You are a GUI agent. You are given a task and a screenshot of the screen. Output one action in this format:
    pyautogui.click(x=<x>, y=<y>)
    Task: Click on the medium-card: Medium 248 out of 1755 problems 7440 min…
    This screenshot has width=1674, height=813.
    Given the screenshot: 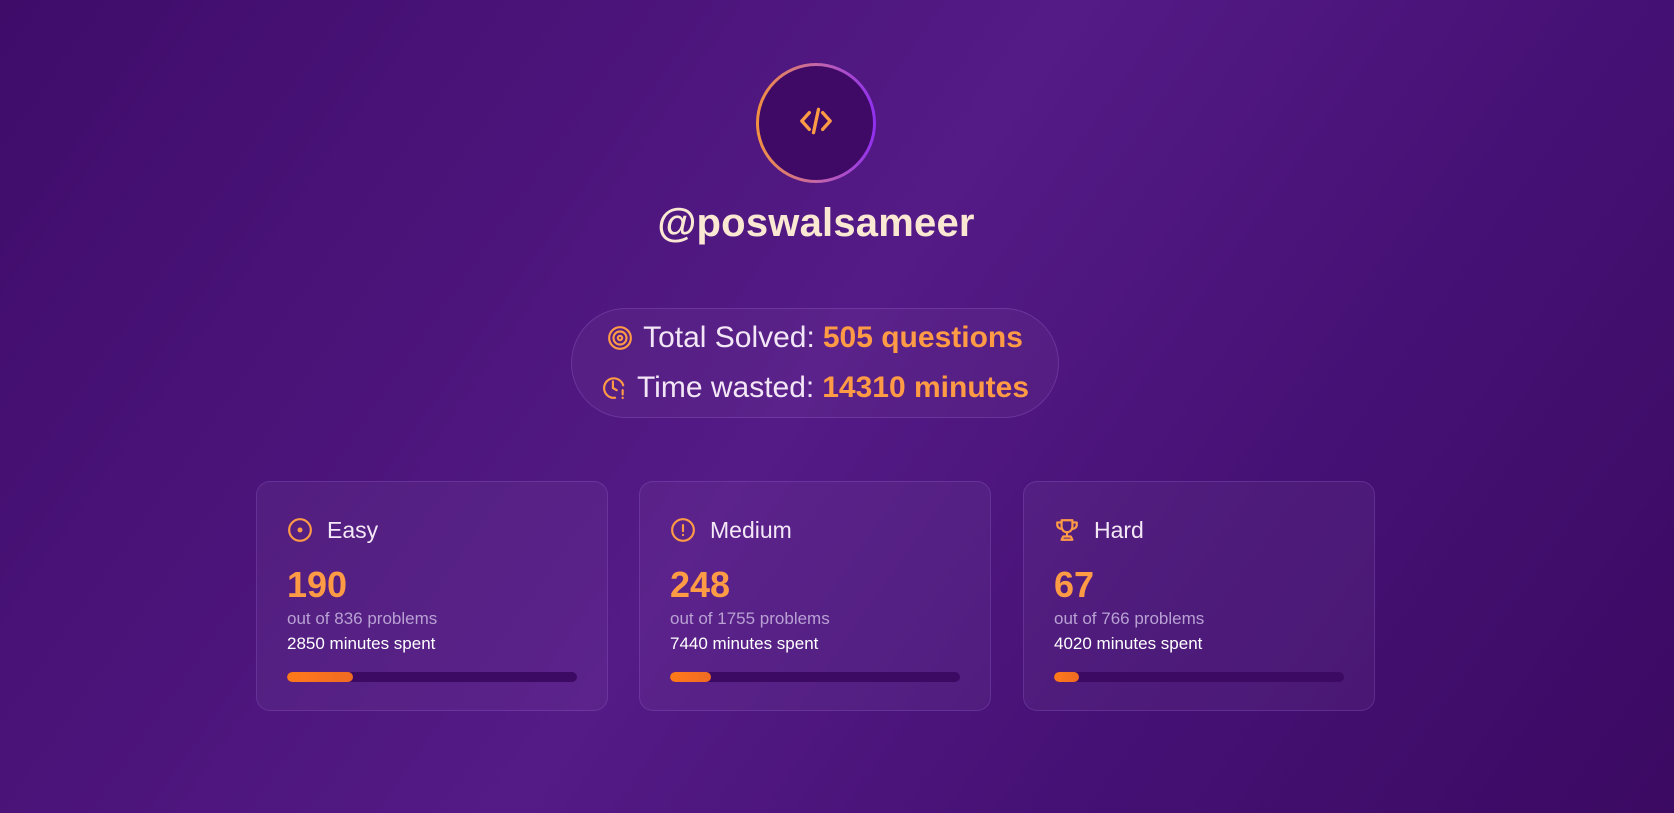 What is the action you would take?
    pyautogui.click(x=815, y=596)
    